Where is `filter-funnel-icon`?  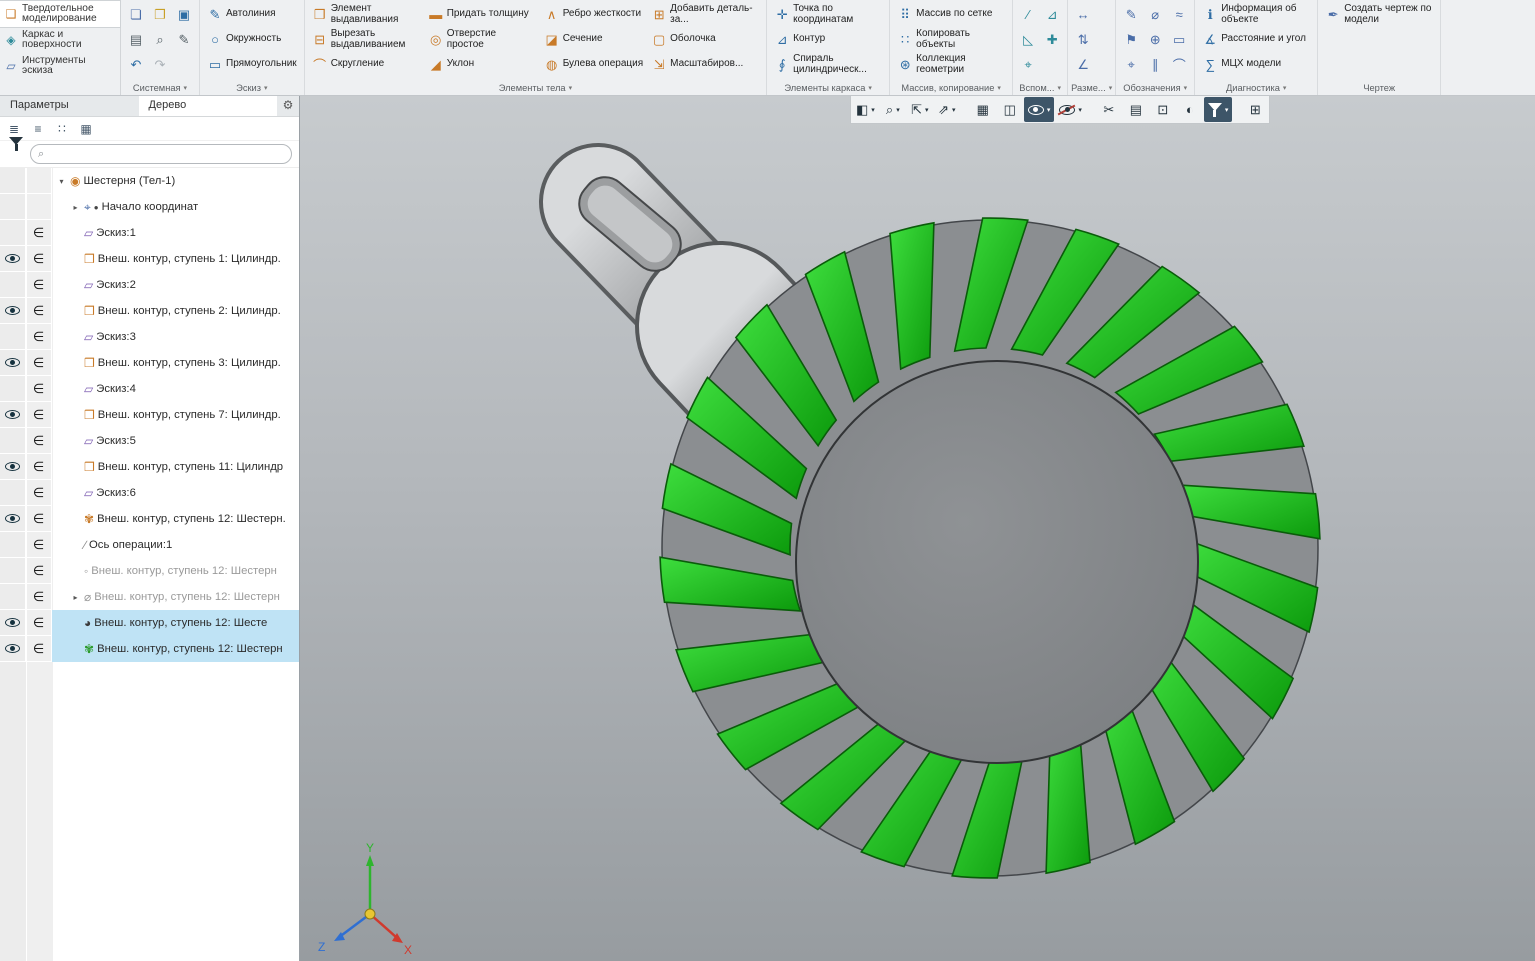
filter-funnel-icon is located at coordinates (16, 150).